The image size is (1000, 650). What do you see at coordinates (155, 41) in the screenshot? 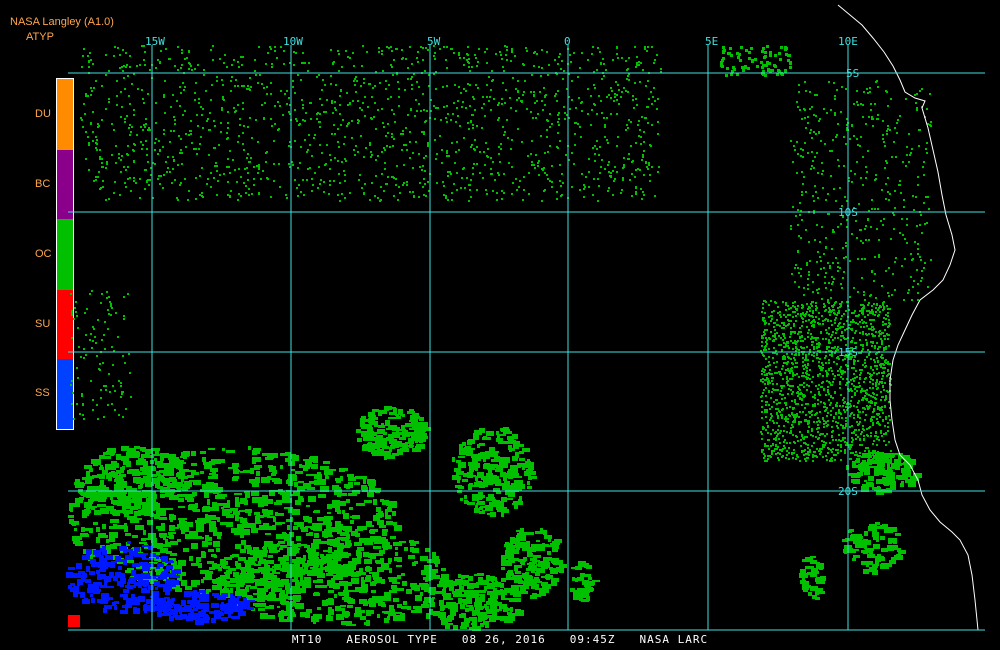
I see `lon-label-15w: 15W` at bounding box center [155, 41].